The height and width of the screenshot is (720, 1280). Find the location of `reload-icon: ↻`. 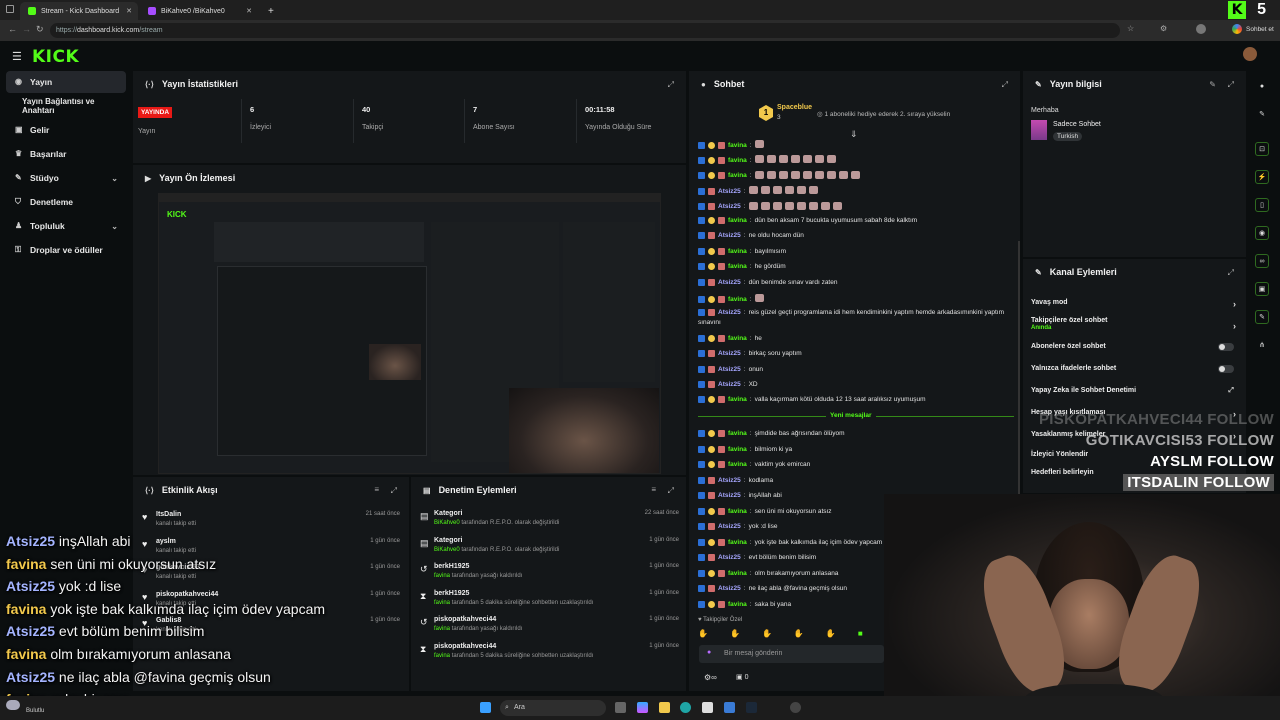

reload-icon: ↻ is located at coordinates (40, 29).